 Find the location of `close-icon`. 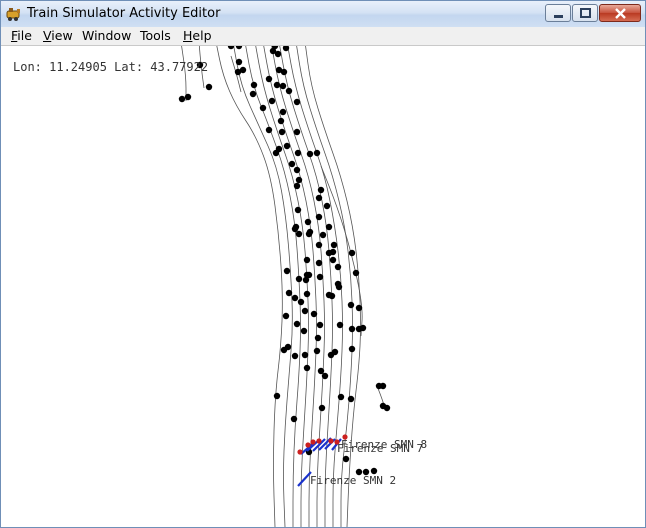

close-icon is located at coordinates (620, 13).